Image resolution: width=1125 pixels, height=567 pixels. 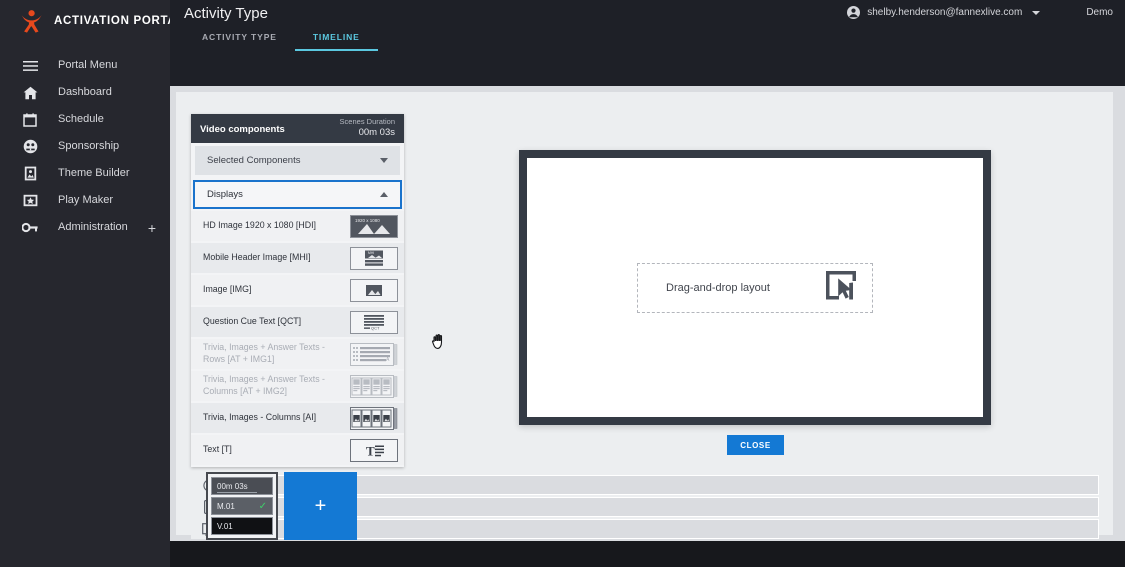 What do you see at coordinates (376, 132) in the screenshot?
I see `scenes-duration-value: 00m 03s` at bounding box center [376, 132].